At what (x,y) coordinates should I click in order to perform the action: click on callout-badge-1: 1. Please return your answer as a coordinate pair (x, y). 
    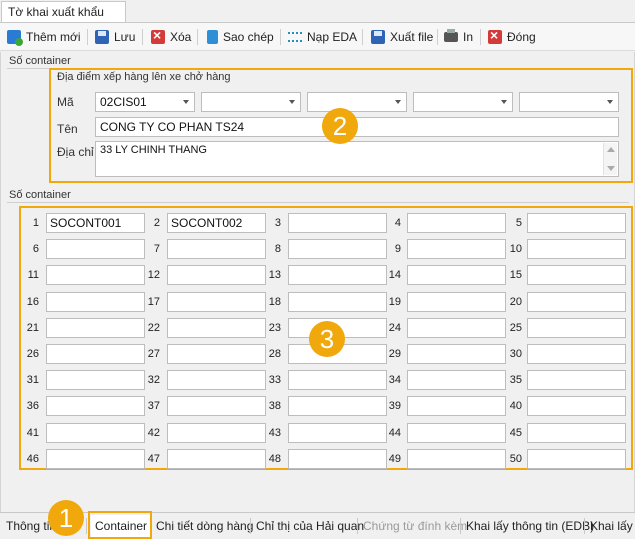
    Looking at the image, I should click on (66, 518).